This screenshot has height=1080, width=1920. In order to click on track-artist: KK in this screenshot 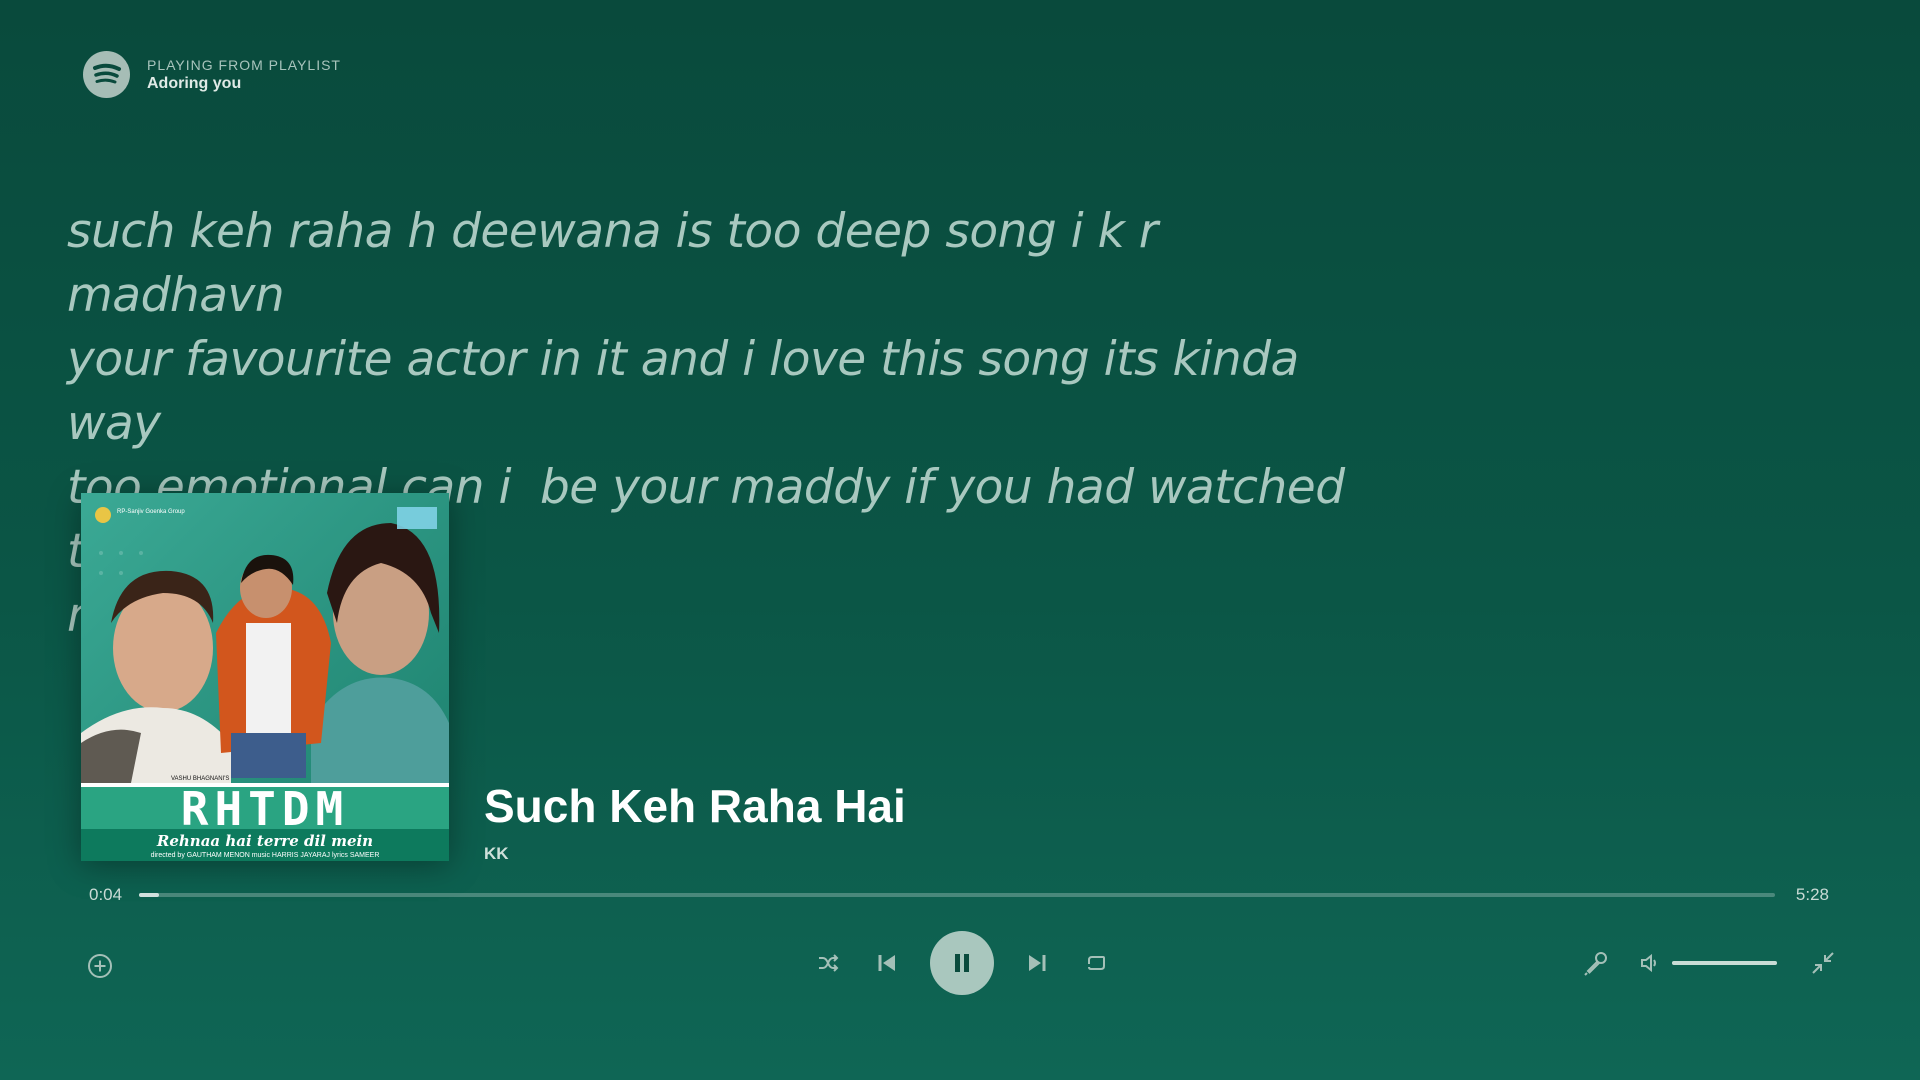, I will do `click(695, 854)`.